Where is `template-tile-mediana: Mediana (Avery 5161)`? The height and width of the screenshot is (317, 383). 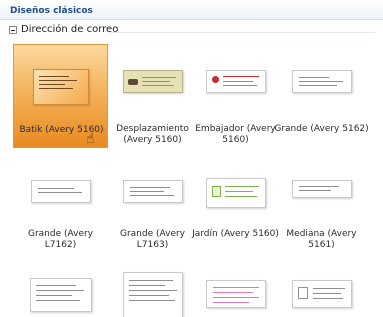 template-tile-mediana: Mediana (Avery 5161) is located at coordinates (321, 210).